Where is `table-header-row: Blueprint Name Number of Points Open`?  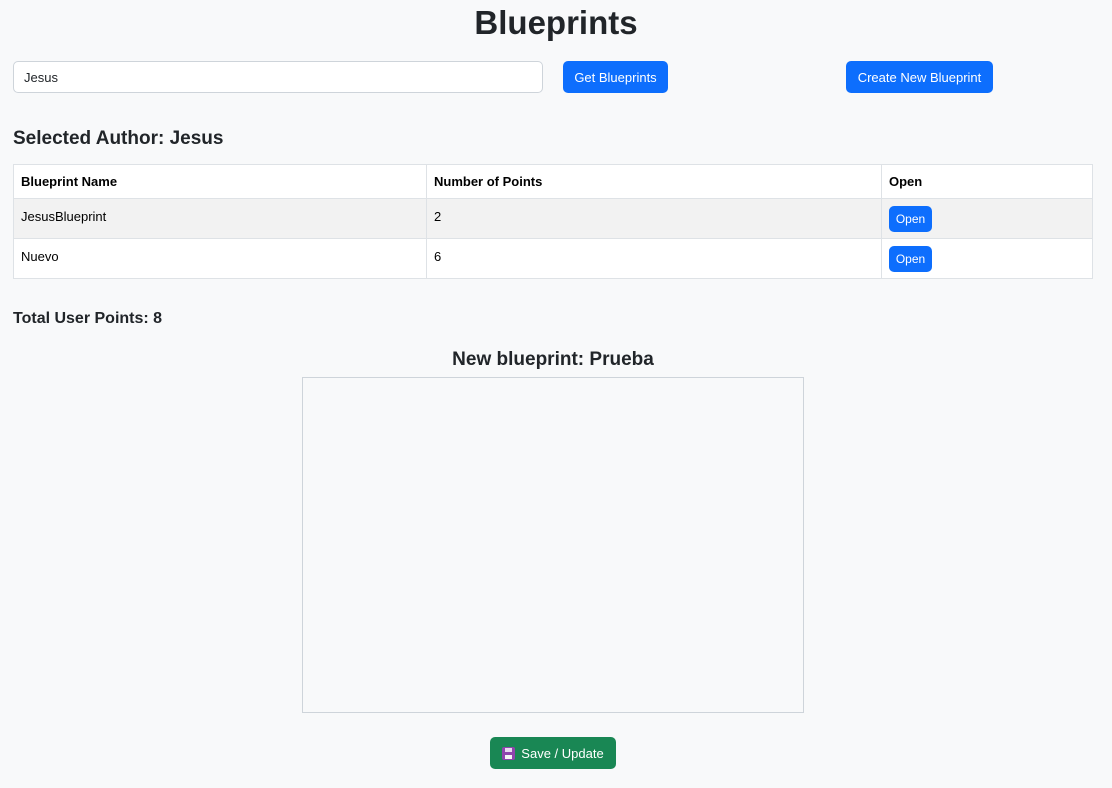
table-header-row: Blueprint Name Number of Points Open is located at coordinates (553, 181).